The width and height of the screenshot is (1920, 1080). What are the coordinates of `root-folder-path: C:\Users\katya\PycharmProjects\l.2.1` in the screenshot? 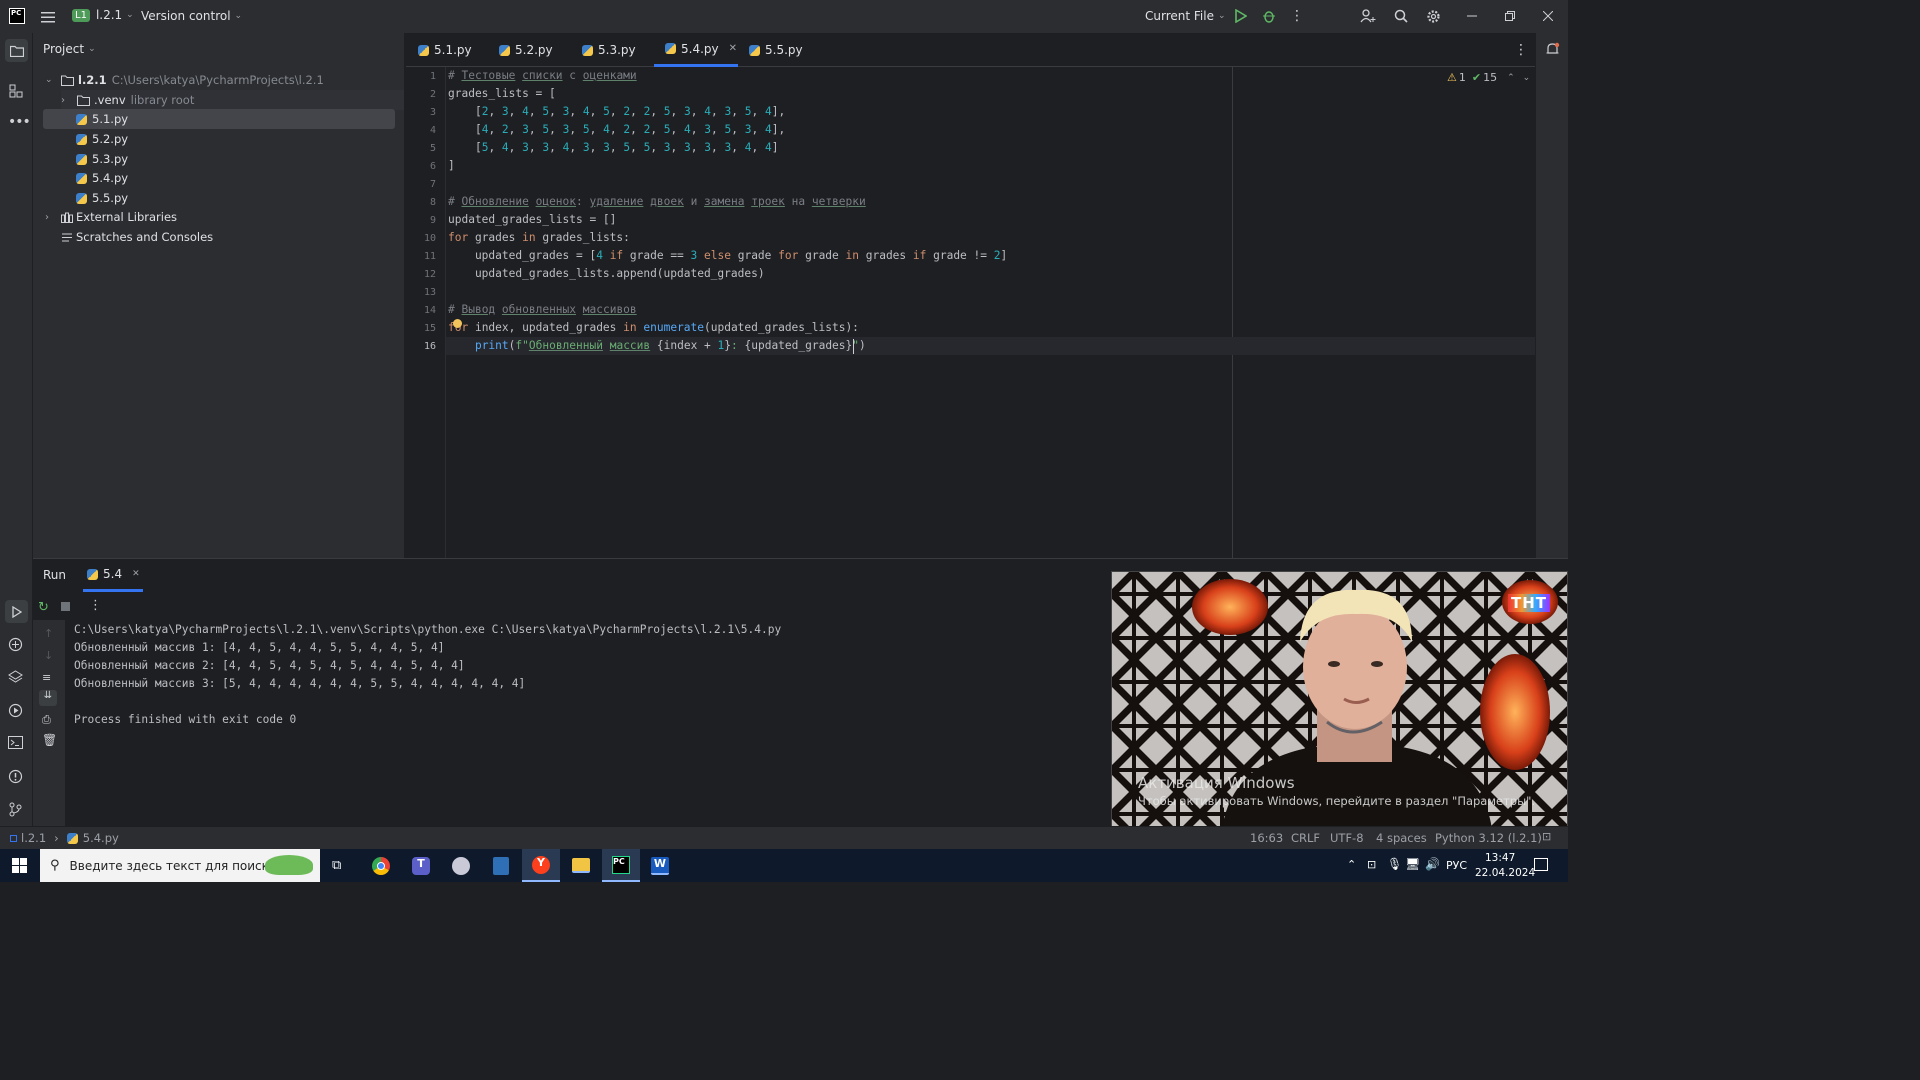 It's located at (217, 80).